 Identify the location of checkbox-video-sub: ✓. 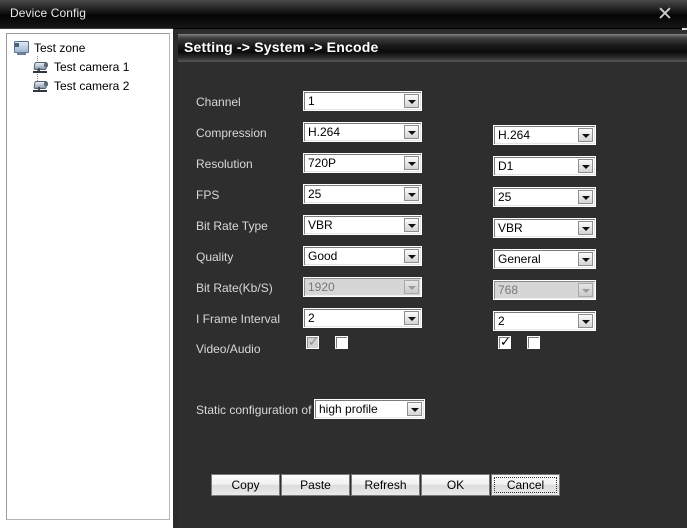
(504, 341).